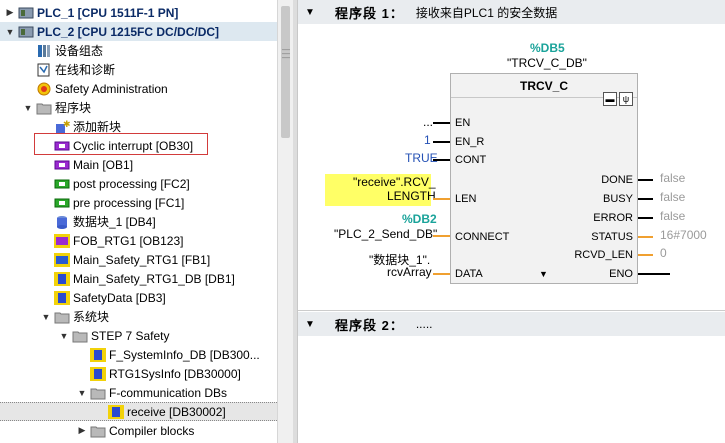  I want to click on tree-item: 数据块_1 [DB4], so click(138, 221).